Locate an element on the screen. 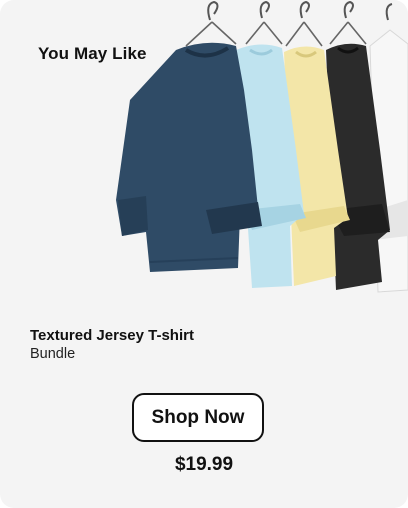  product-subtitle: Bundle is located at coordinates (53, 354).